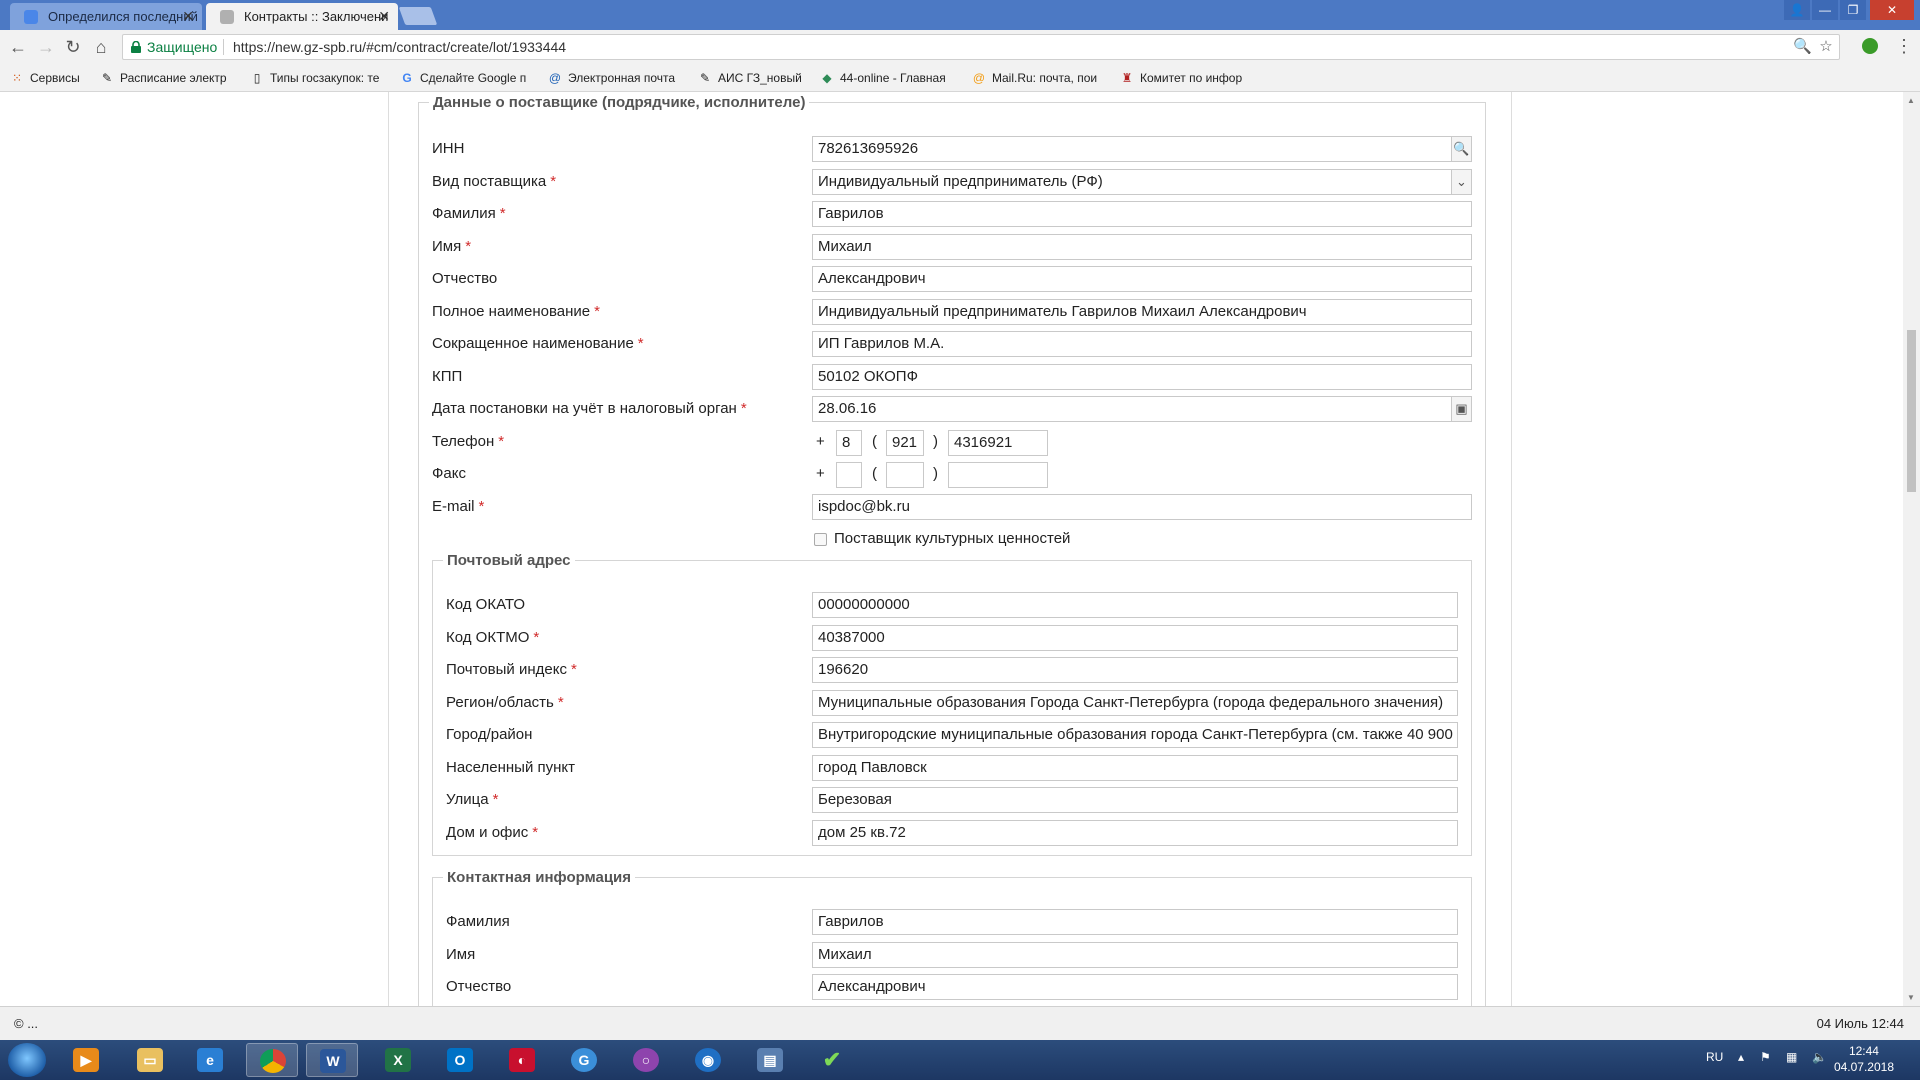 This screenshot has height=1080, width=1920. Describe the element at coordinates (1870, 46) in the screenshot. I see `extension-icon` at that location.